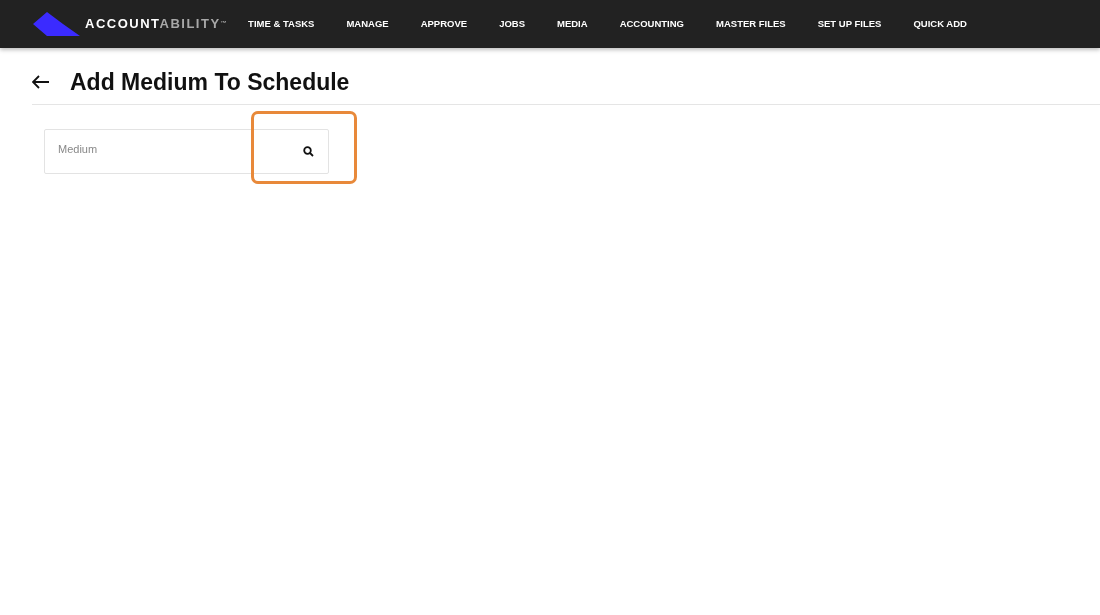 This screenshot has width=1100, height=615. What do you see at coordinates (651, 24) in the screenshot?
I see `nav-link: ACCOUNTING` at bounding box center [651, 24].